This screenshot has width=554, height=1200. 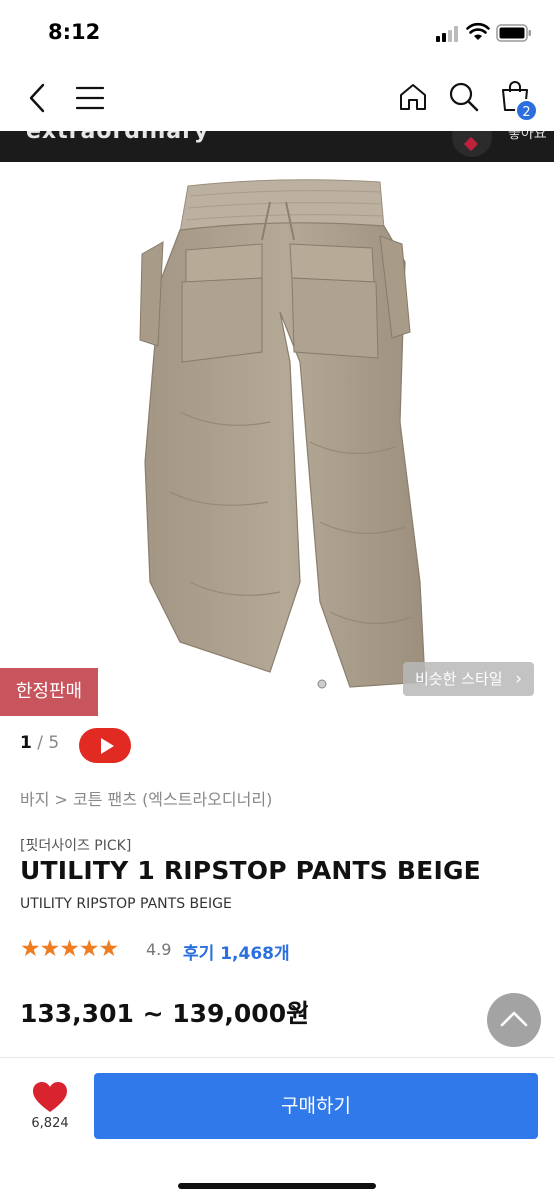 What do you see at coordinates (518, 679) in the screenshot?
I see `chevron-right-icon: ›` at bounding box center [518, 679].